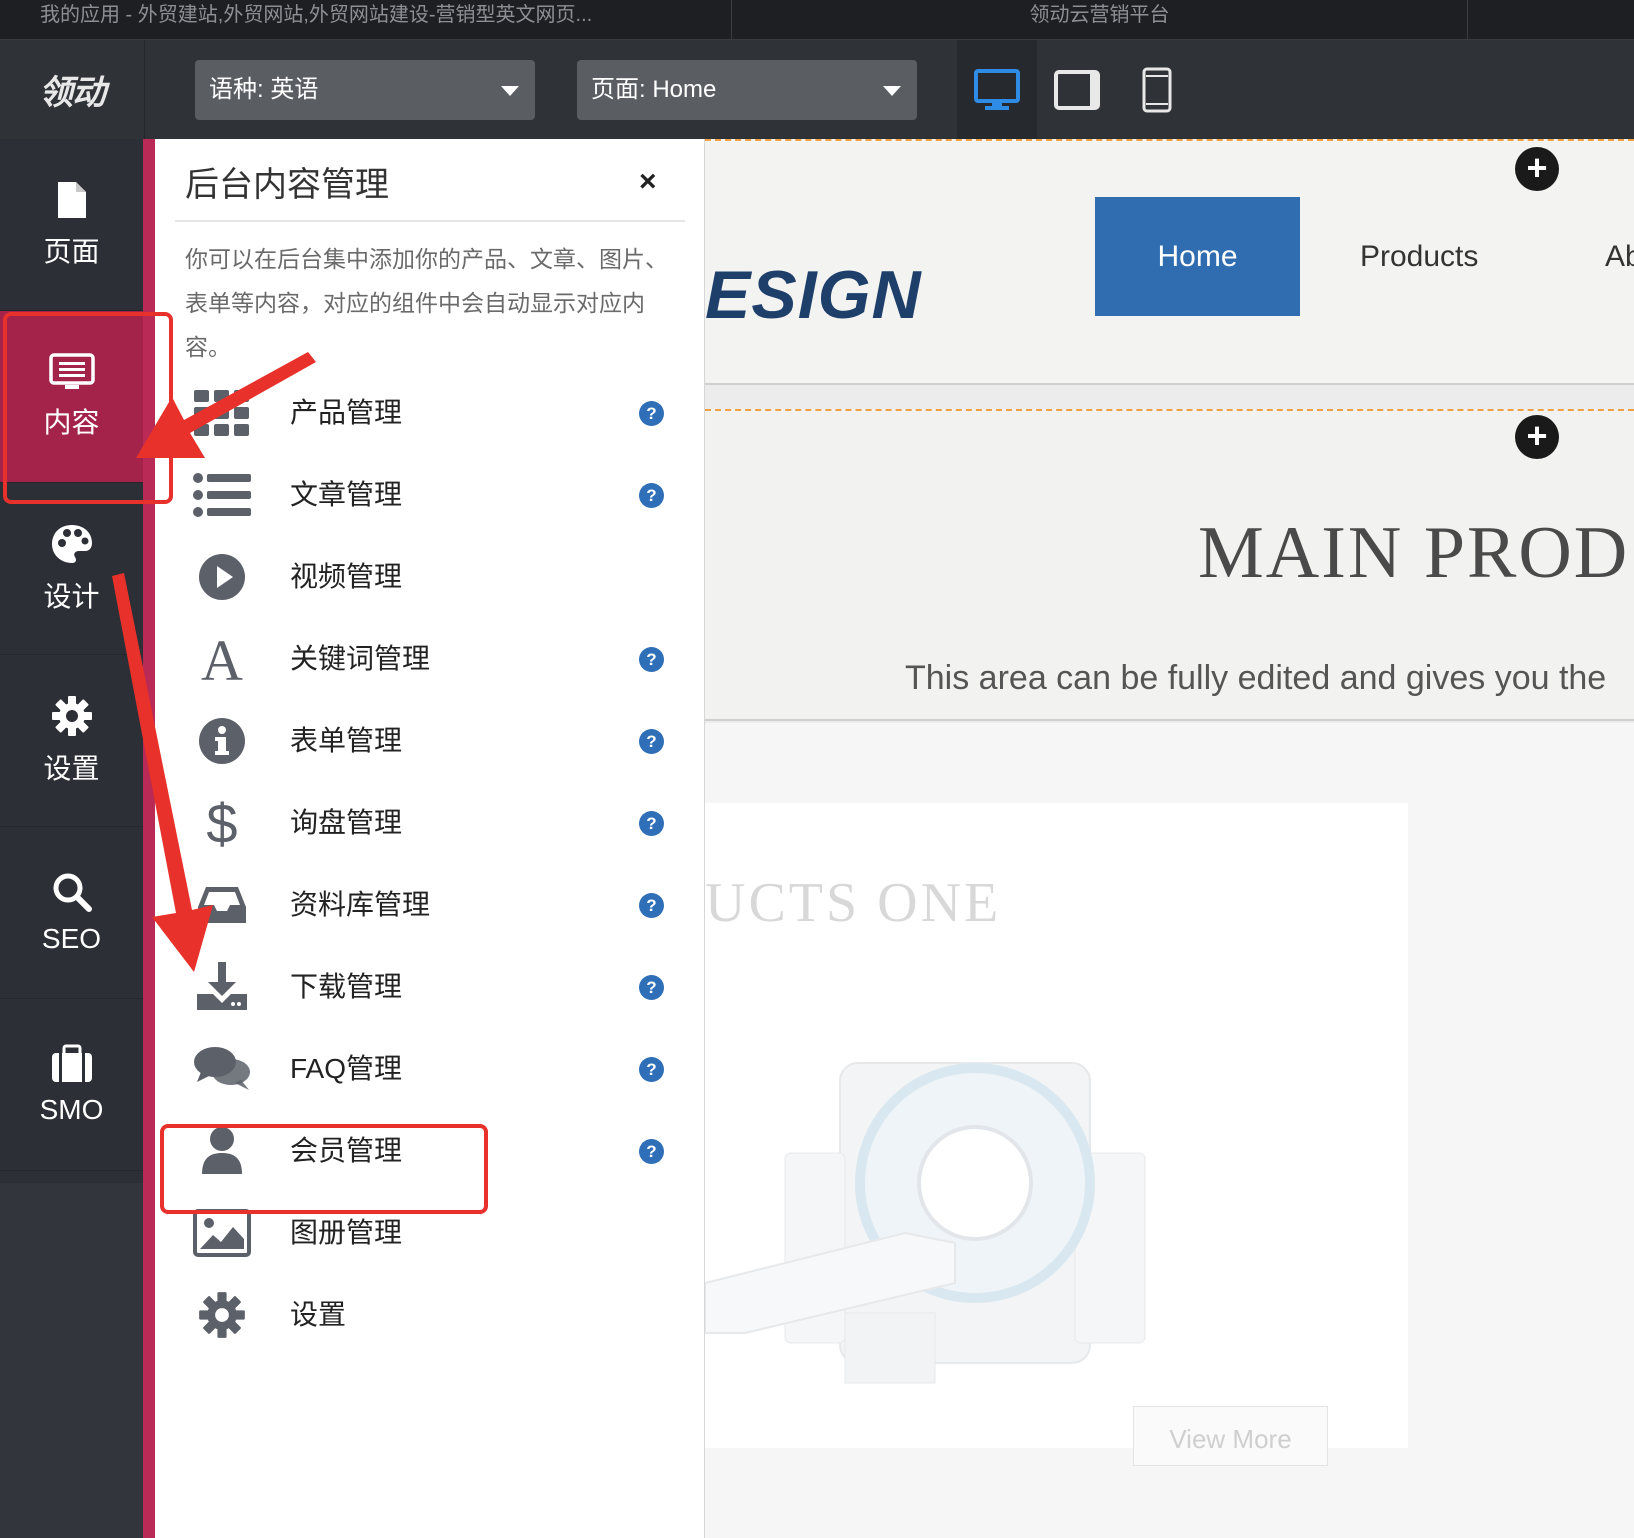 This screenshot has width=1634, height=1538. What do you see at coordinates (222, 741) in the screenshot?
I see `info-icon` at bounding box center [222, 741].